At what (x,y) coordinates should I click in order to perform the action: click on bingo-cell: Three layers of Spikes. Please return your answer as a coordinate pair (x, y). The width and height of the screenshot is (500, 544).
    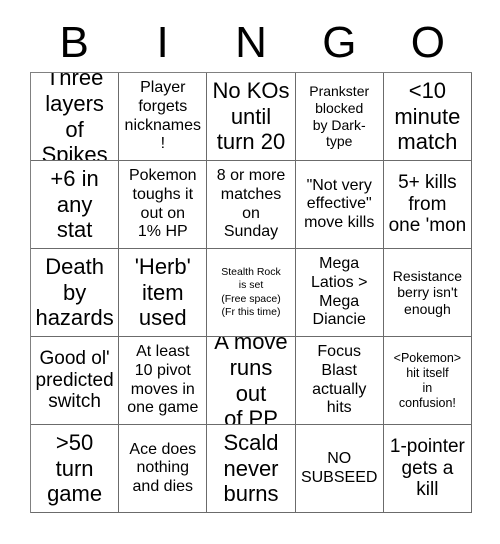
    Looking at the image, I should click on (75, 117).